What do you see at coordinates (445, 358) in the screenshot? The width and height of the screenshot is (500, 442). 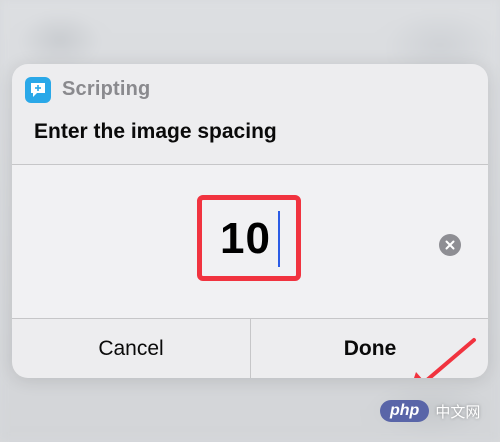 I see `annotation-arrow-icon` at bounding box center [445, 358].